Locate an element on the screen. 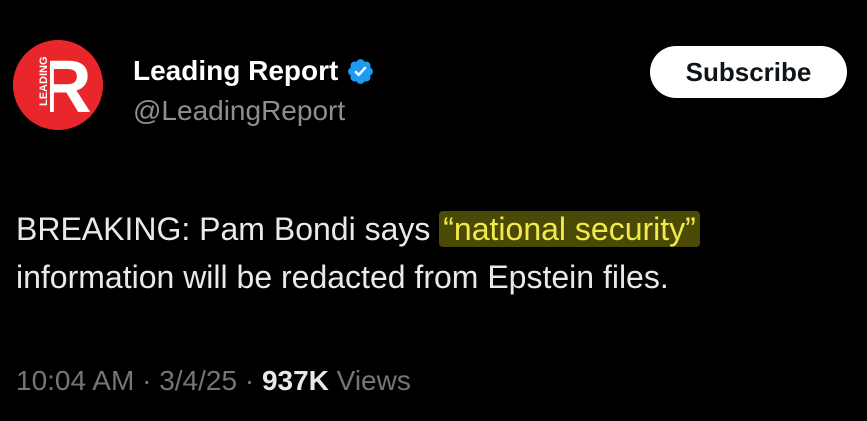 This screenshot has height=421, width=867. avatar: R LEADING is located at coordinates (58, 85).